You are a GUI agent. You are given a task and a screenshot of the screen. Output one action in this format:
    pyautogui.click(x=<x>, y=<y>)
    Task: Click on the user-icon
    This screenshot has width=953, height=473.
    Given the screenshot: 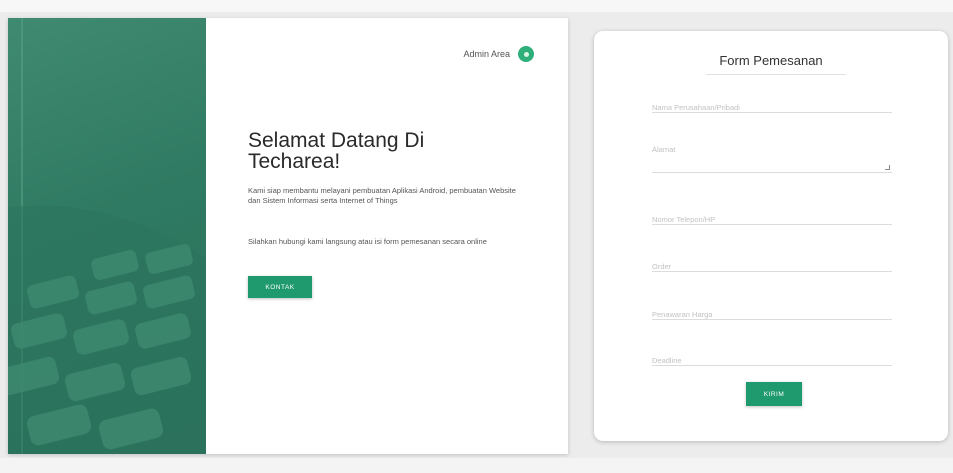 What is the action you would take?
    pyautogui.click(x=526, y=54)
    